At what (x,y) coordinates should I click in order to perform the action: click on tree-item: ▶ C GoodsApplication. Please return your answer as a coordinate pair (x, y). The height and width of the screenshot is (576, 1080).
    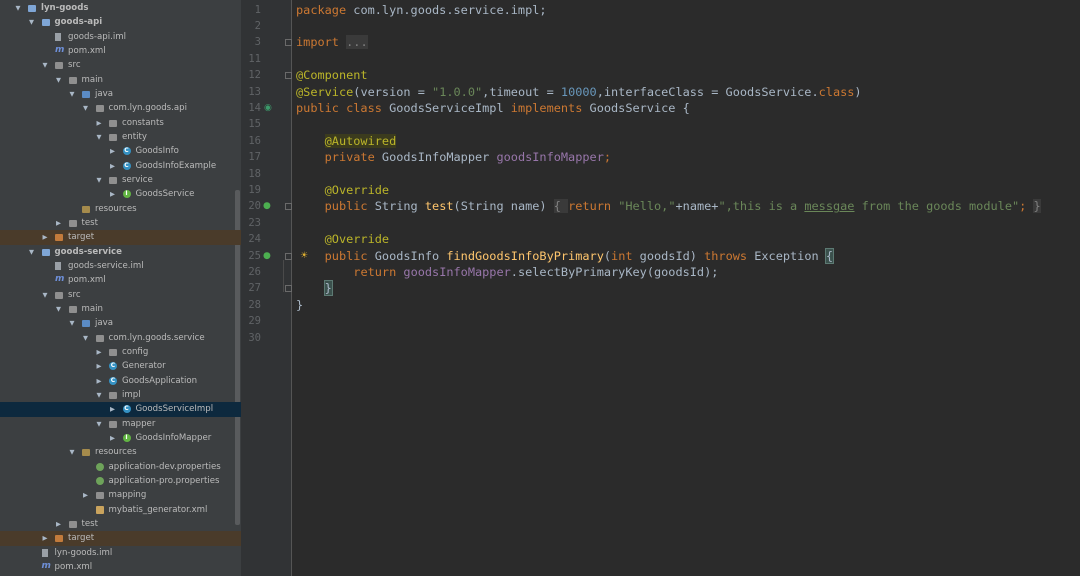
    Looking at the image, I should click on (120, 381).